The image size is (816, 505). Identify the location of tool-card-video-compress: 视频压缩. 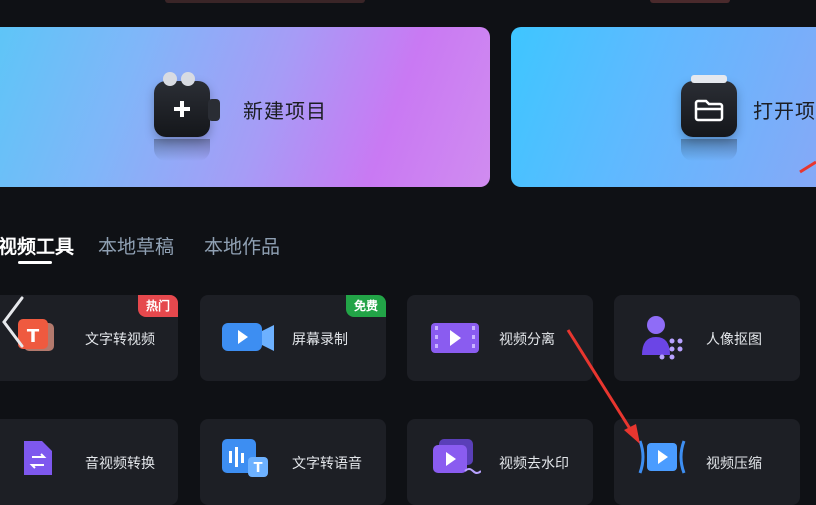
(707, 462).